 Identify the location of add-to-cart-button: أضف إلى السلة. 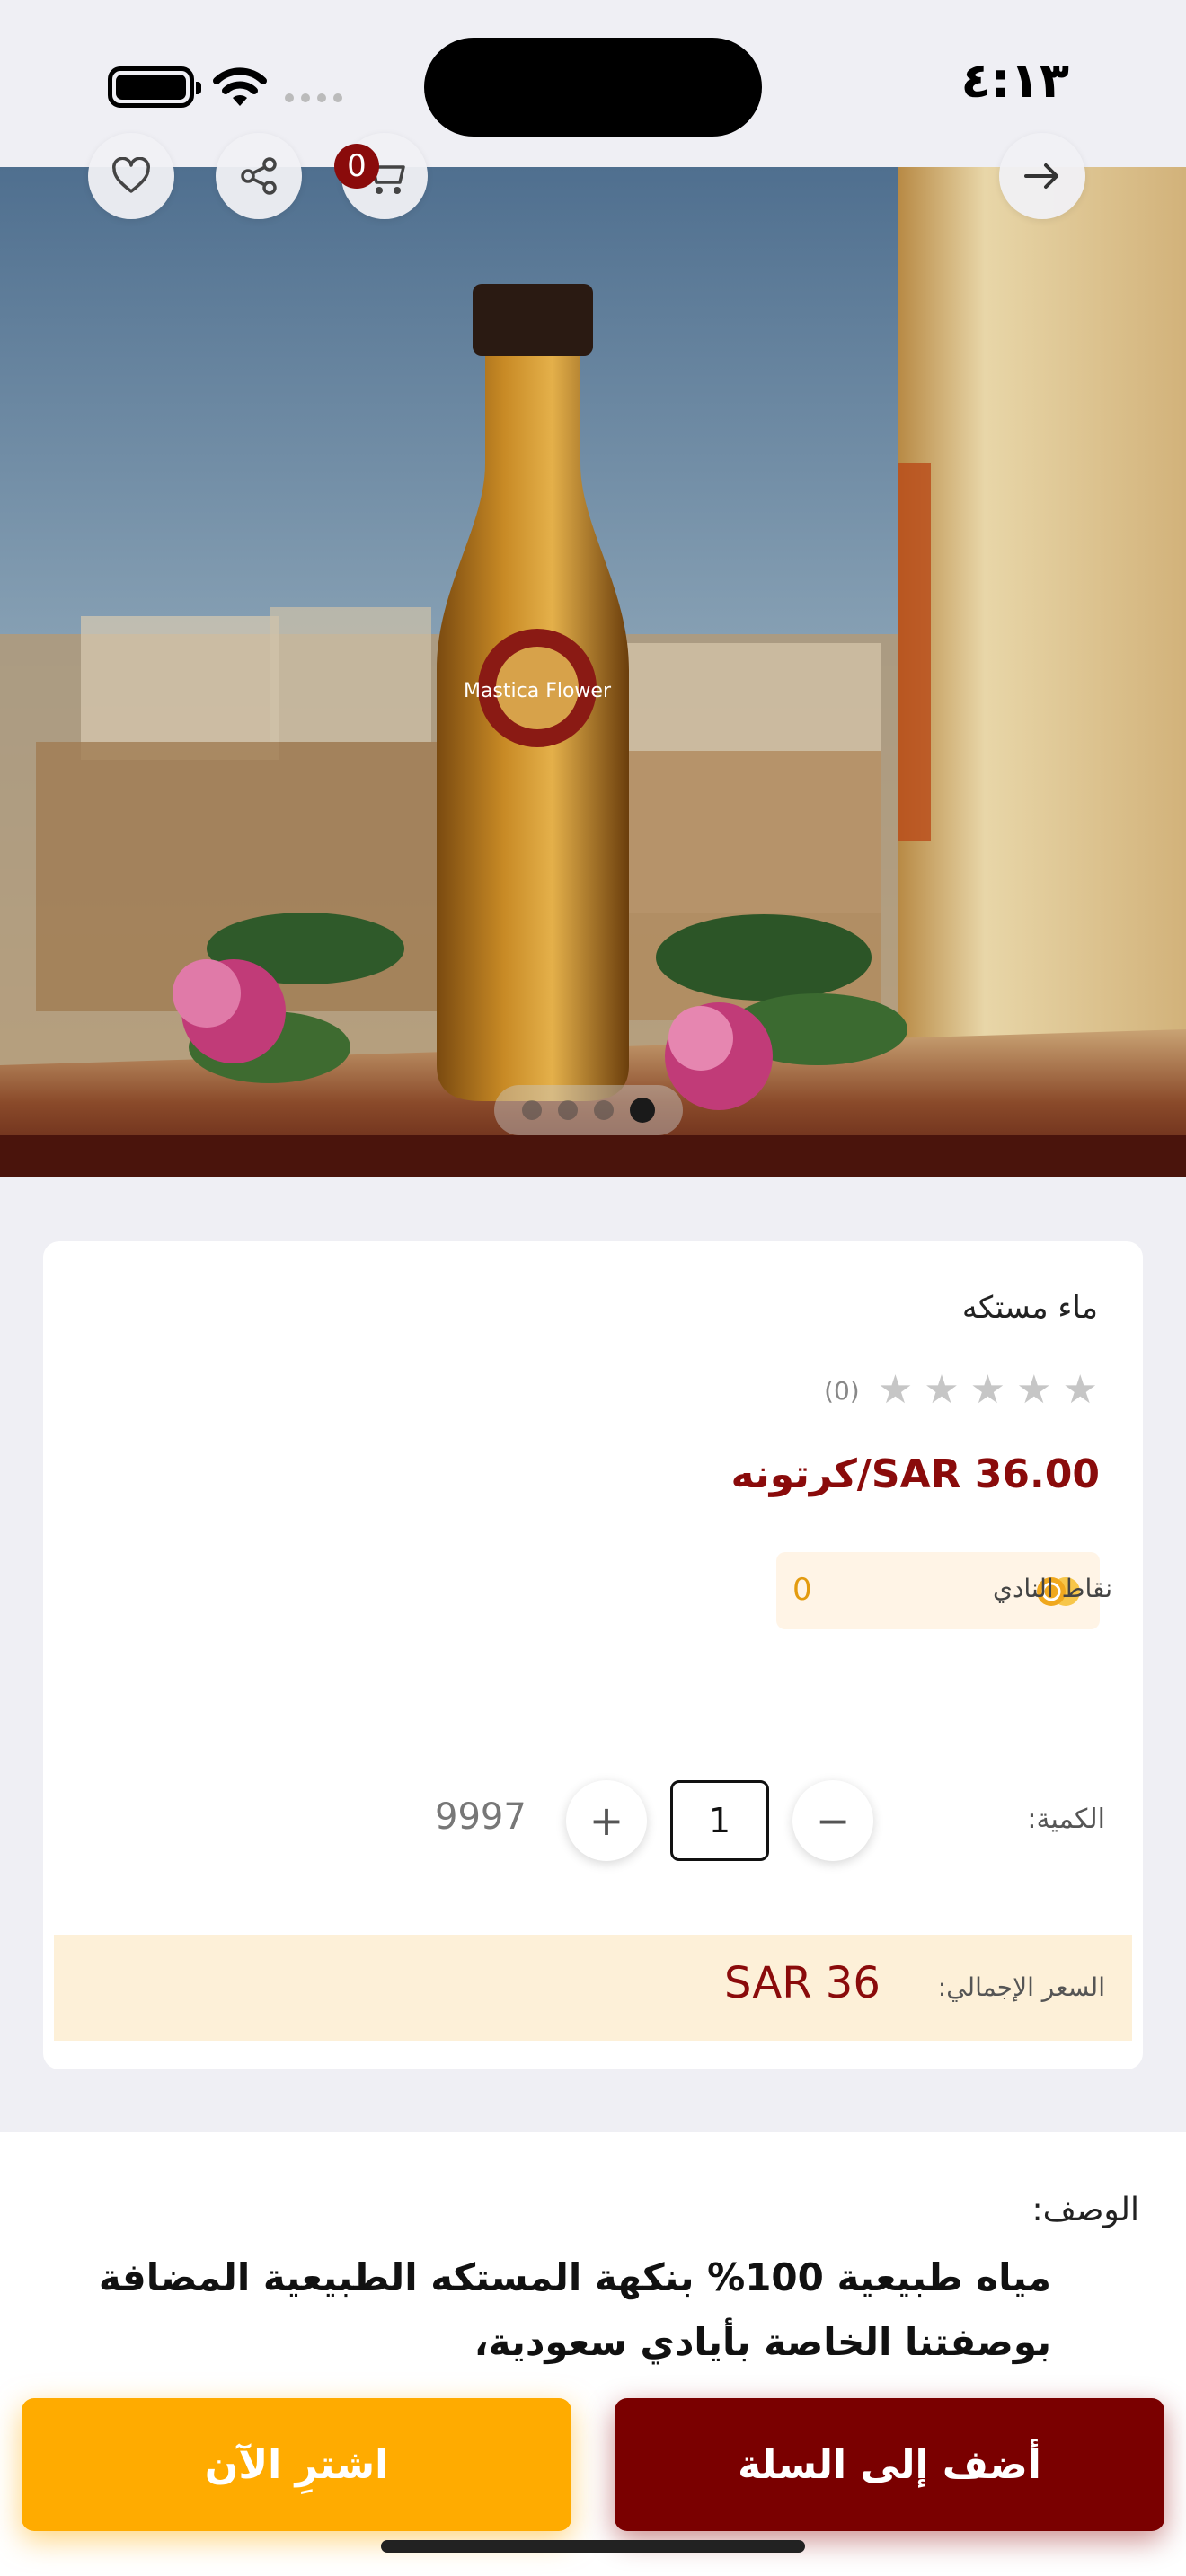
(889, 2464).